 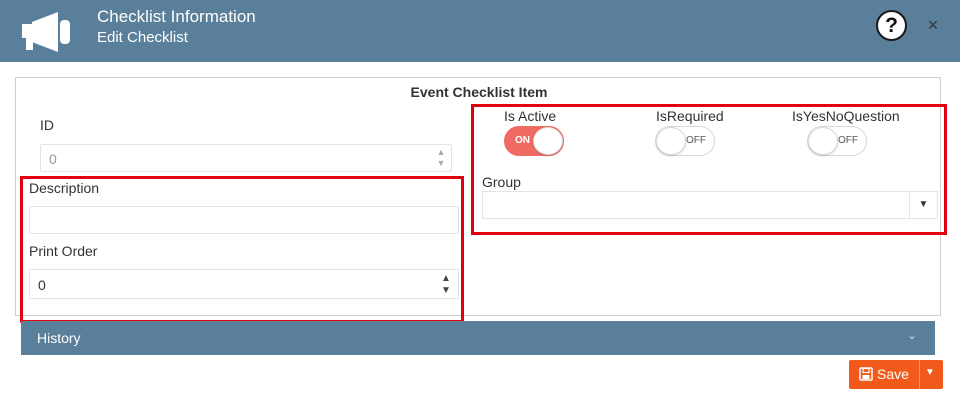 What do you see at coordinates (893, 374) in the screenshot?
I see `save-label: Save` at bounding box center [893, 374].